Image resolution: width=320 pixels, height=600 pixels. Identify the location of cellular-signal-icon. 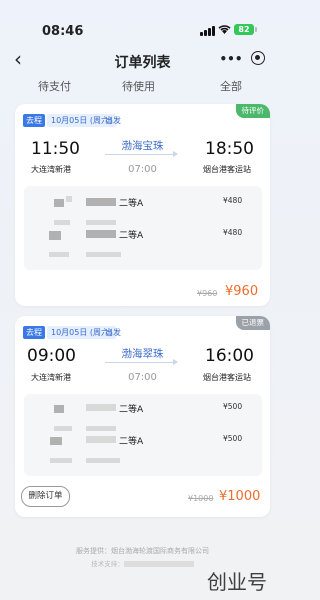
(208, 30).